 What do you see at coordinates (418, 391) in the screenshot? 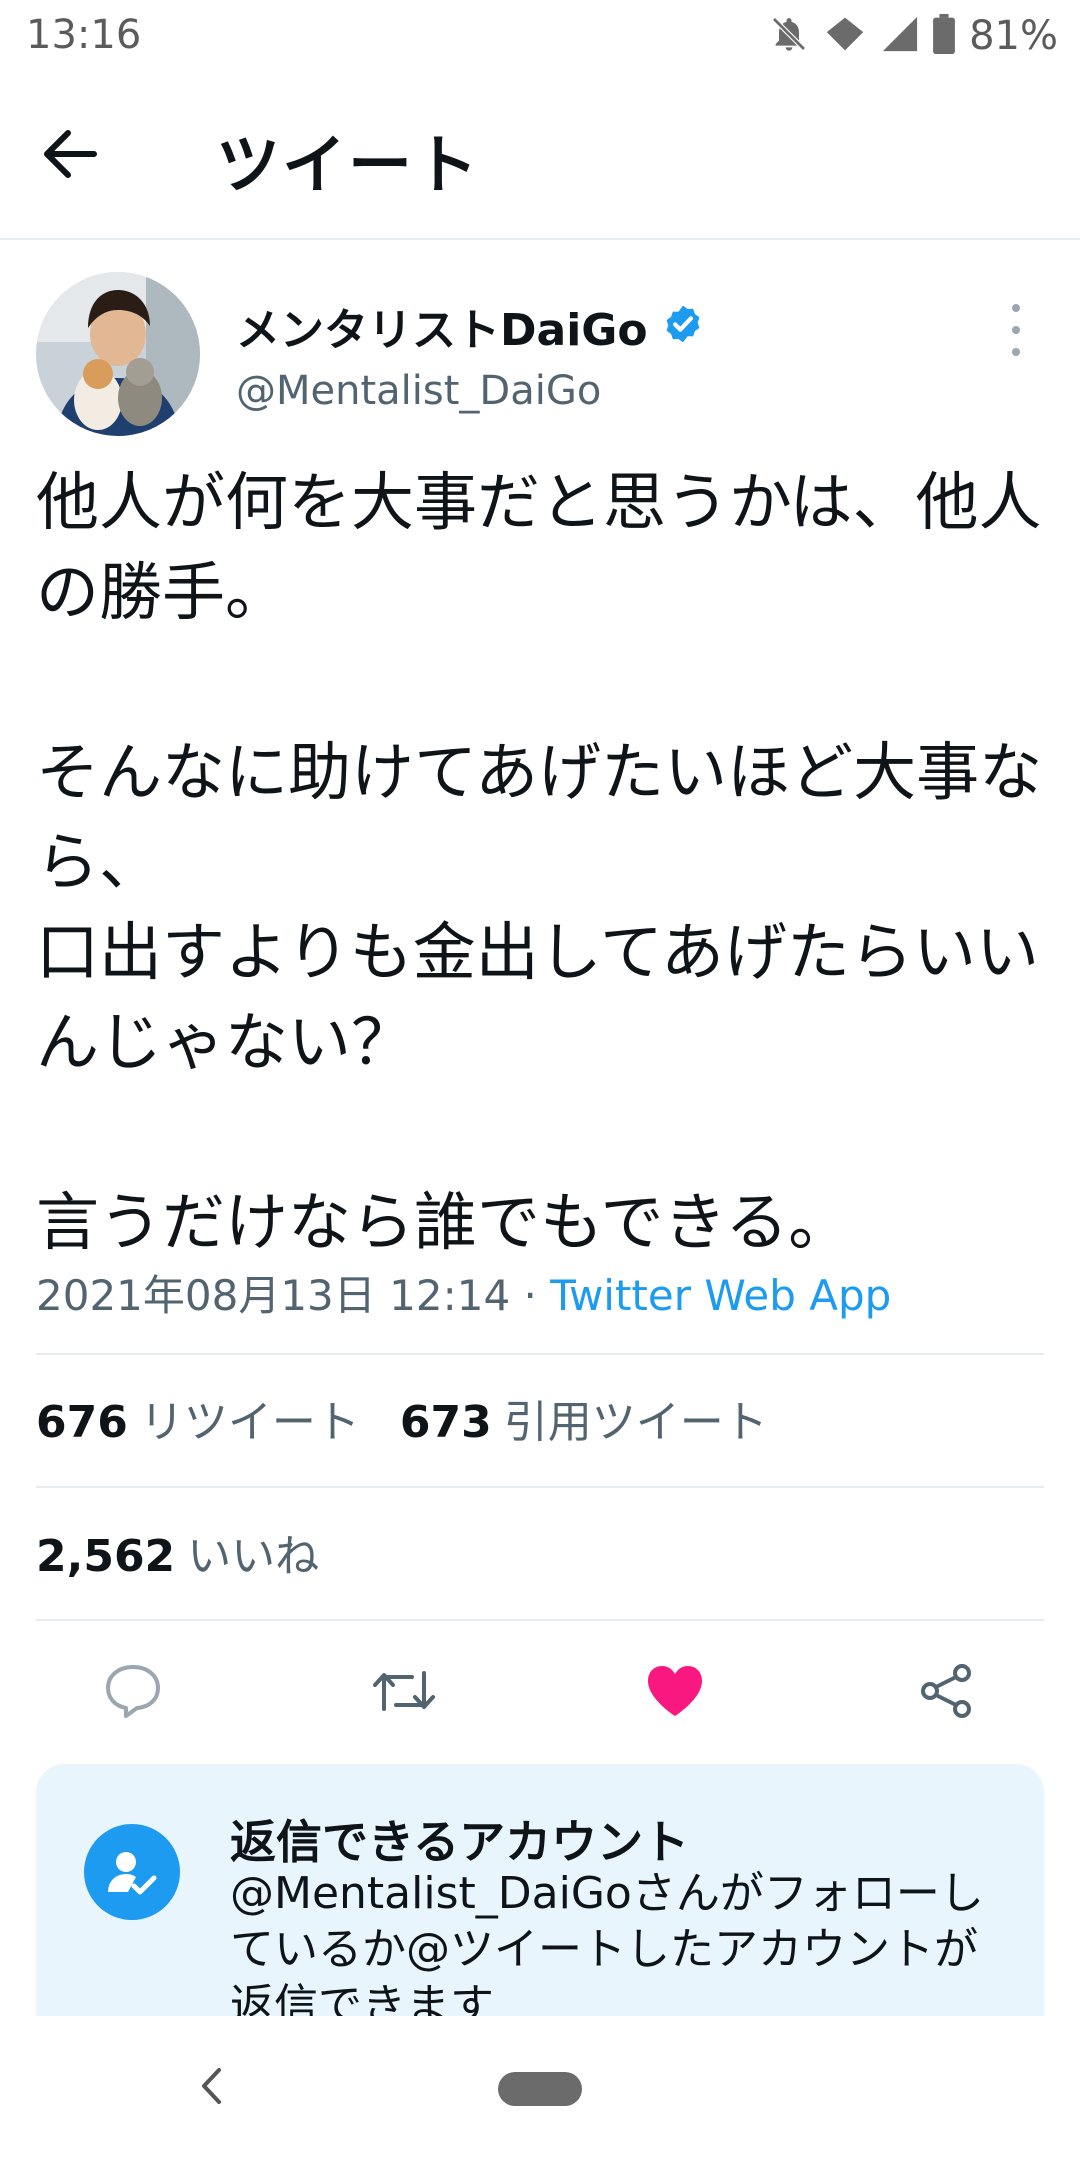
I see `user-handle: @Mentalist_DaiGo` at bounding box center [418, 391].